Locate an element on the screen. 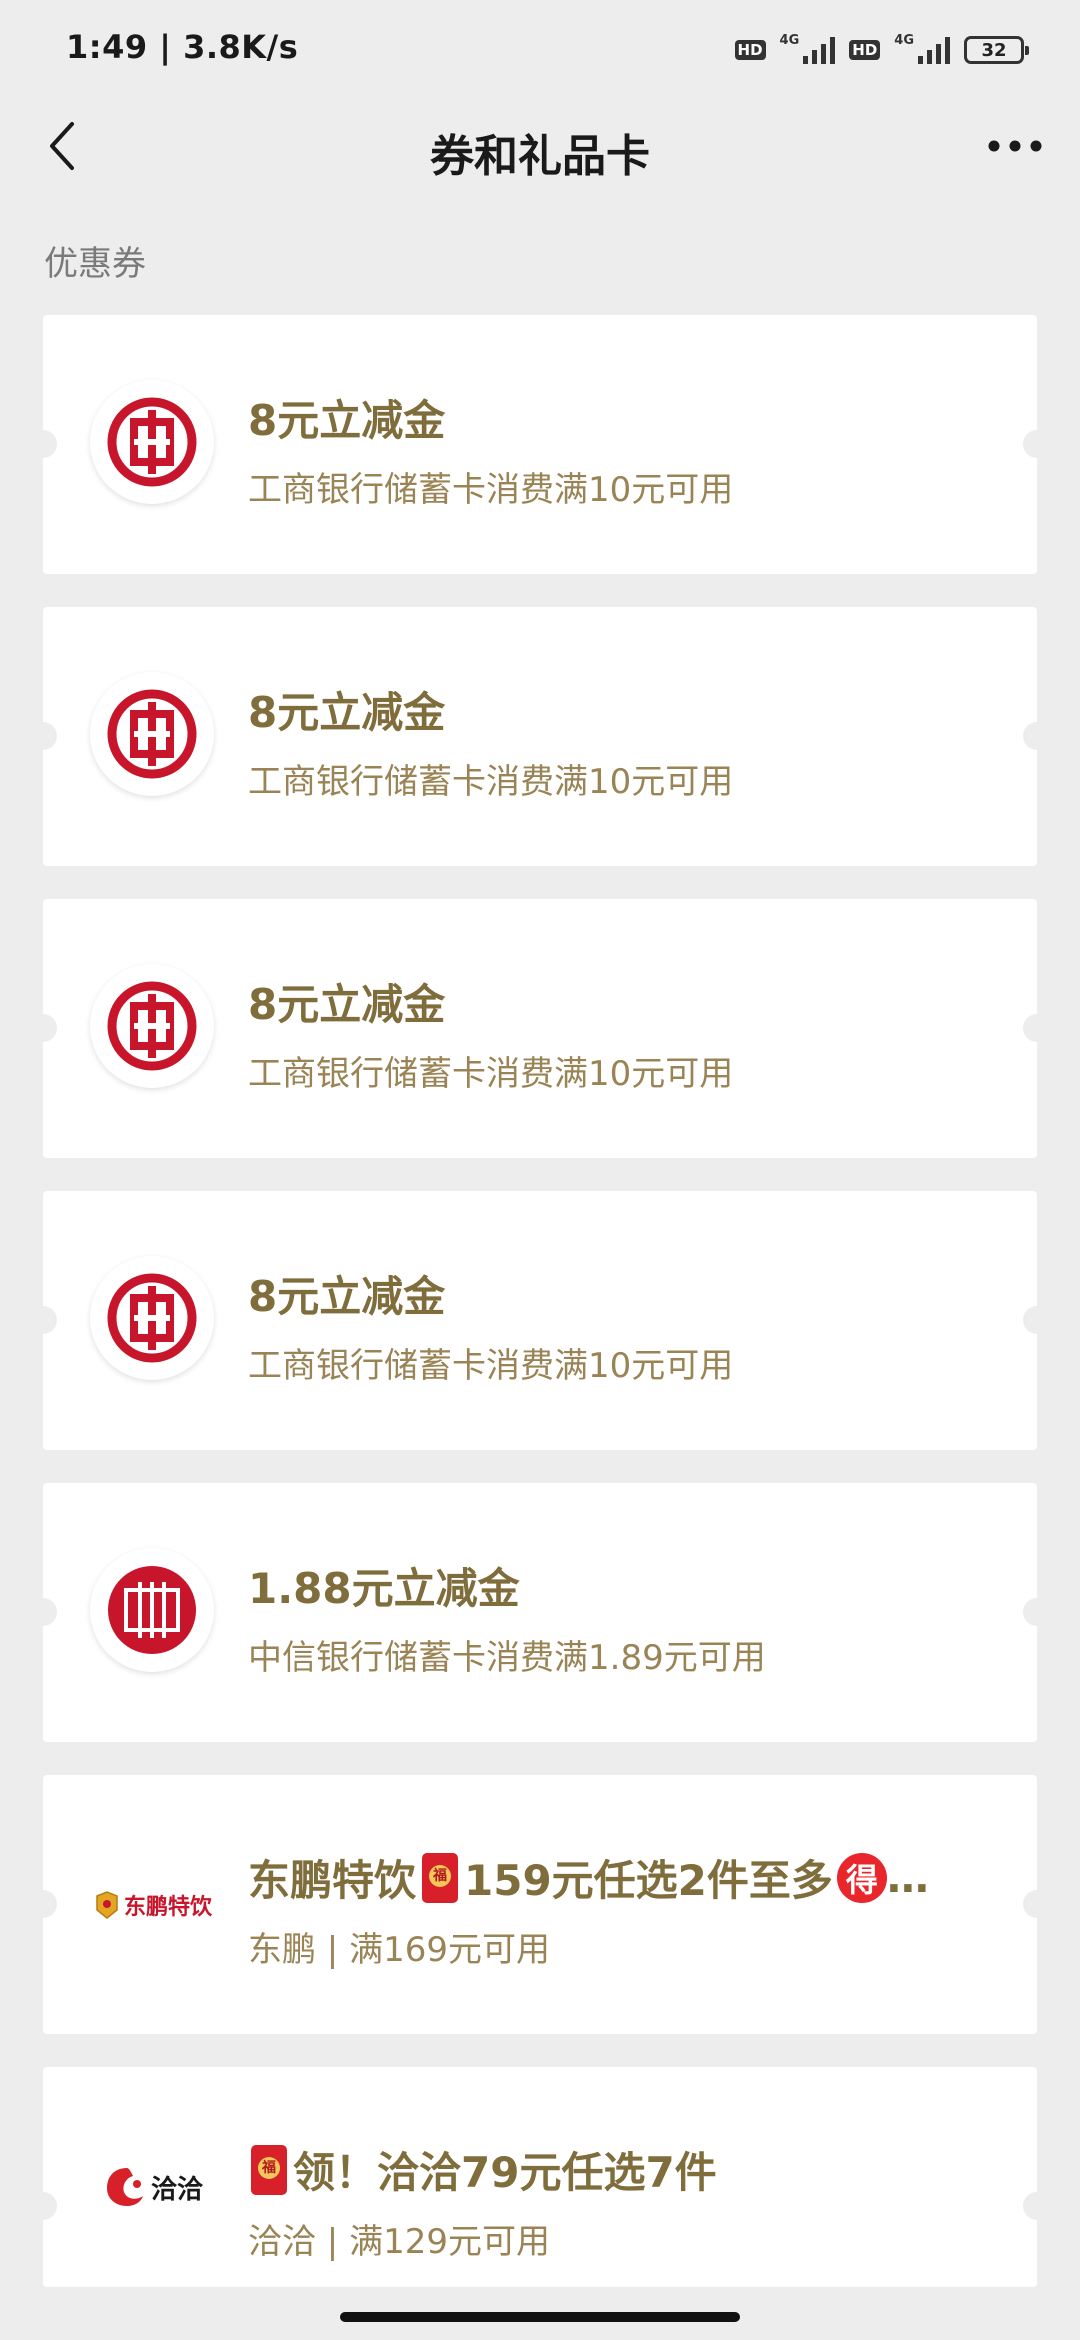 Image resolution: width=1080 pixels, height=2340 pixels. status-time: 1:49 | 3.8K/s is located at coordinates (182, 47).